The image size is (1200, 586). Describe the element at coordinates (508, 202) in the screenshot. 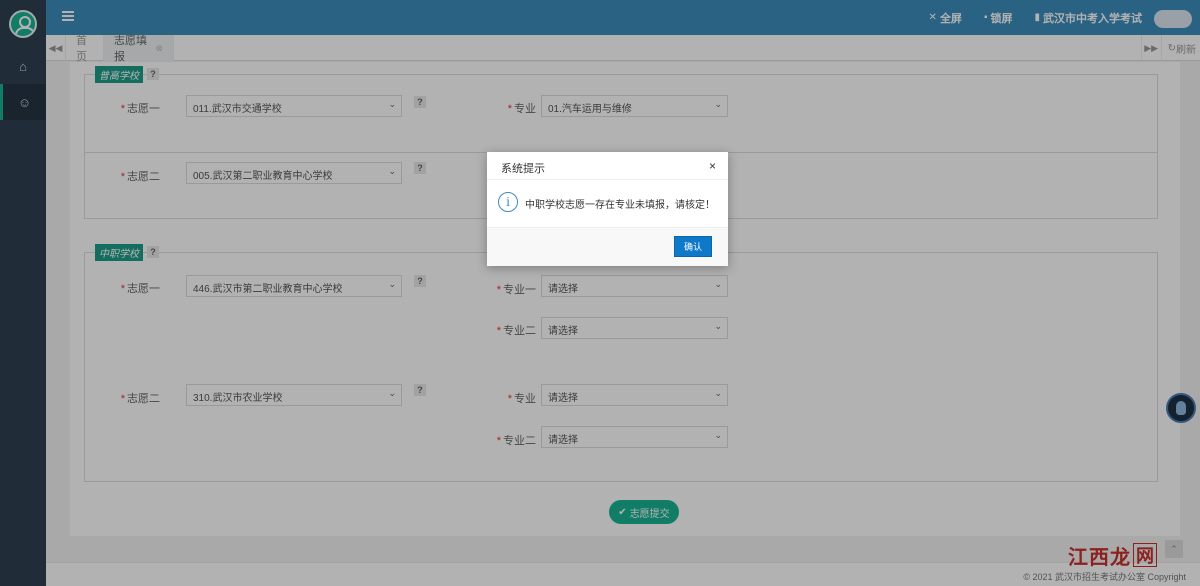

I see `info-icon: i` at that location.